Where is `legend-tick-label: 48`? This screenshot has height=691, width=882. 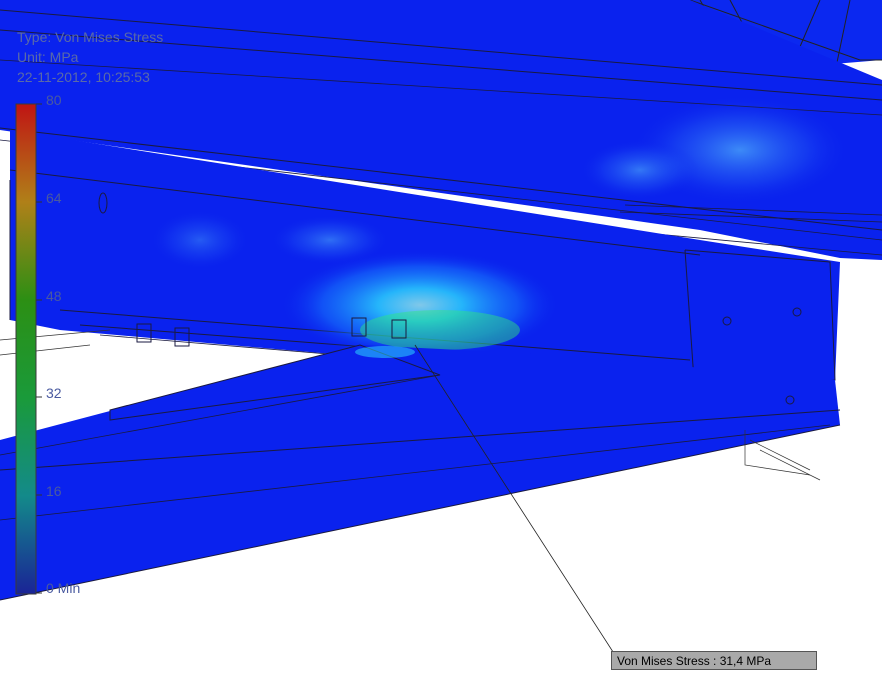 legend-tick-label: 48 is located at coordinates (54, 296).